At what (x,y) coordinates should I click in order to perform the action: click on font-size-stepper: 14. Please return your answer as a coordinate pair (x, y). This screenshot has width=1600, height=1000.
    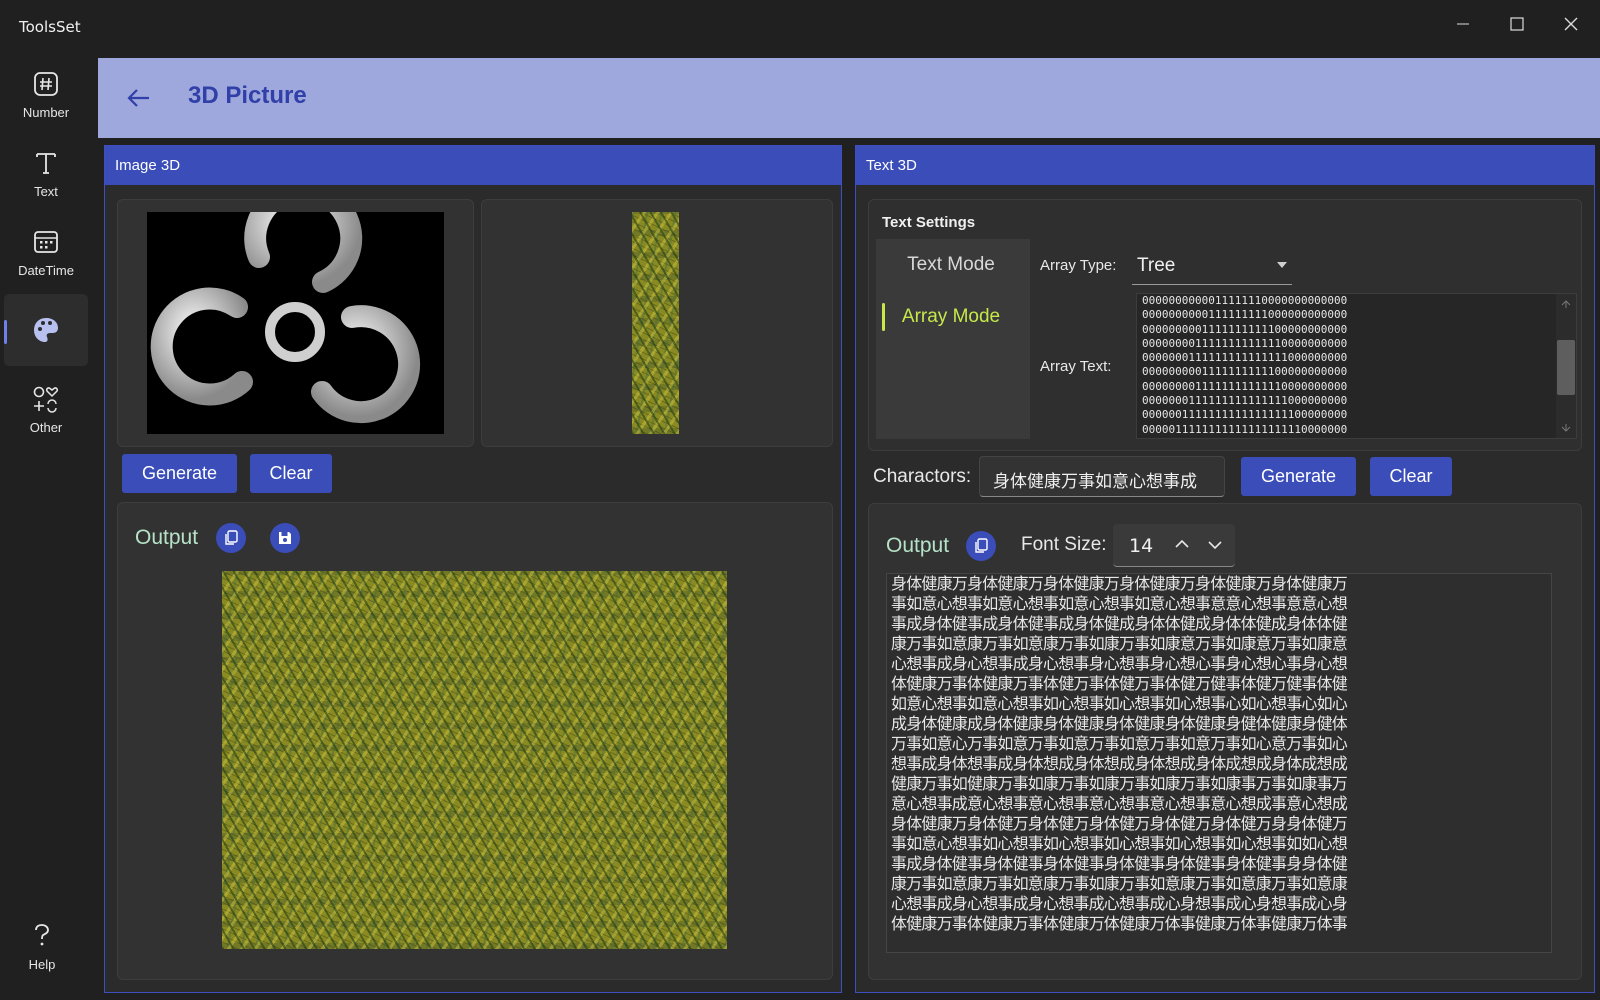
    Looking at the image, I should click on (1174, 545).